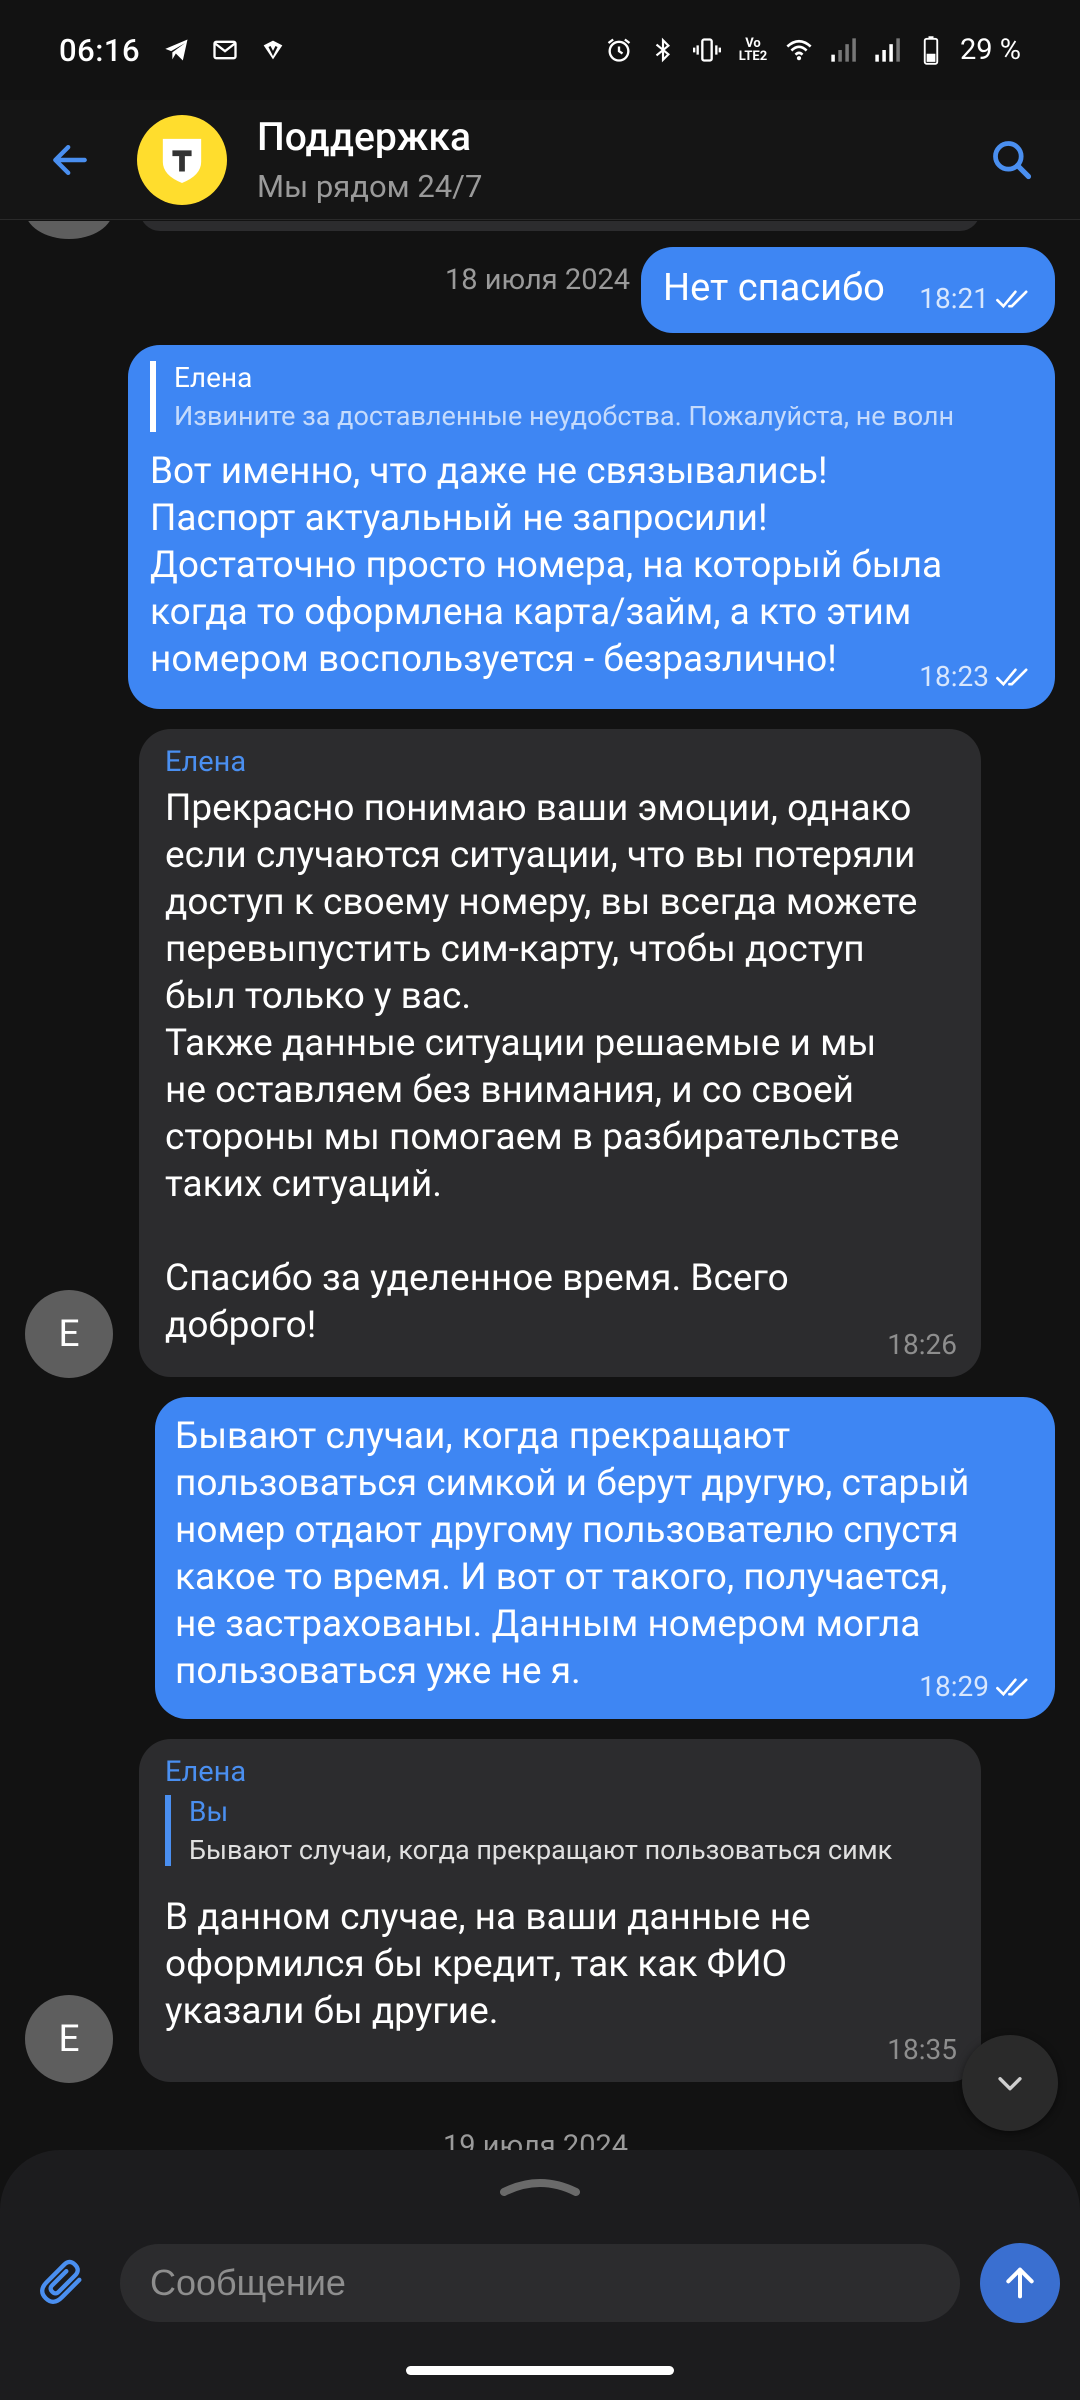 Image resolution: width=1080 pixels, height=2400 pixels. What do you see at coordinates (364, 137) in the screenshot?
I see `chat-title: Поддержка` at bounding box center [364, 137].